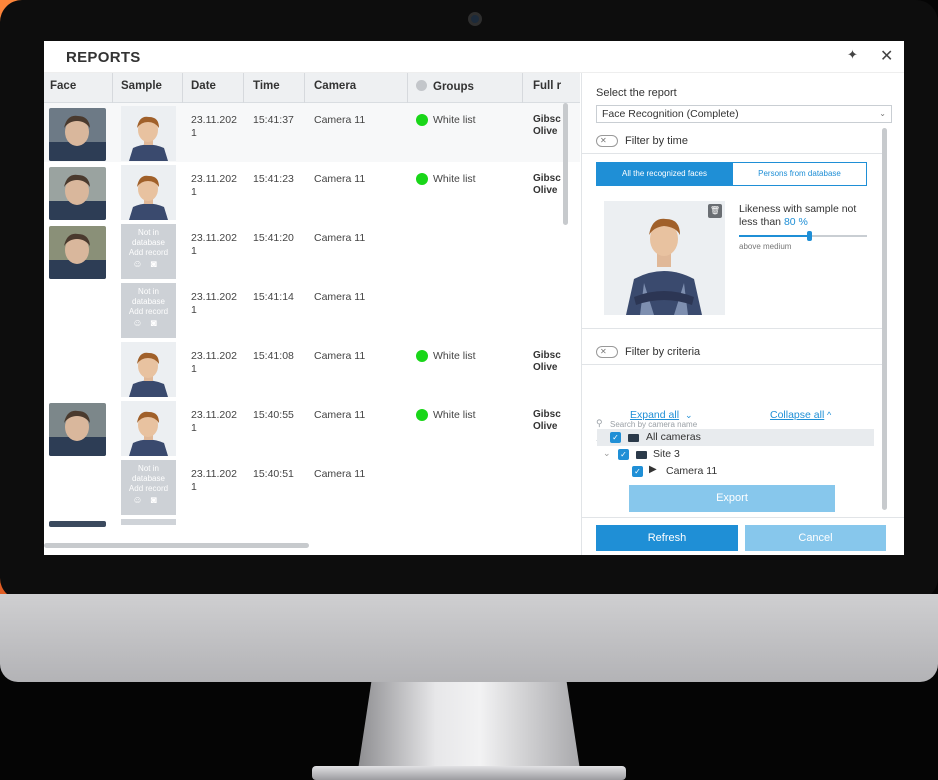 The width and height of the screenshot is (938, 780). What do you see at coordinates (453, 87) in the screenshot?
I see `column-groups-label: Groups` at bounding box center [453, 87].